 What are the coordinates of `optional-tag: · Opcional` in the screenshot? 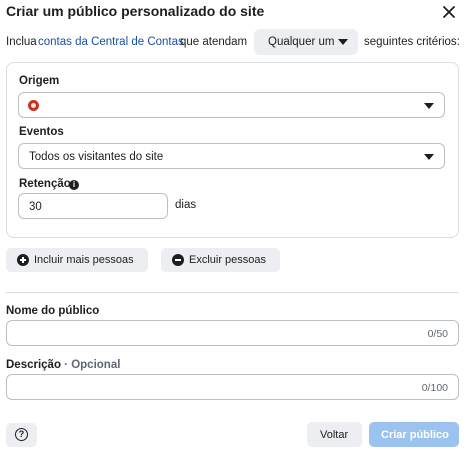 It's located at (90, 365).